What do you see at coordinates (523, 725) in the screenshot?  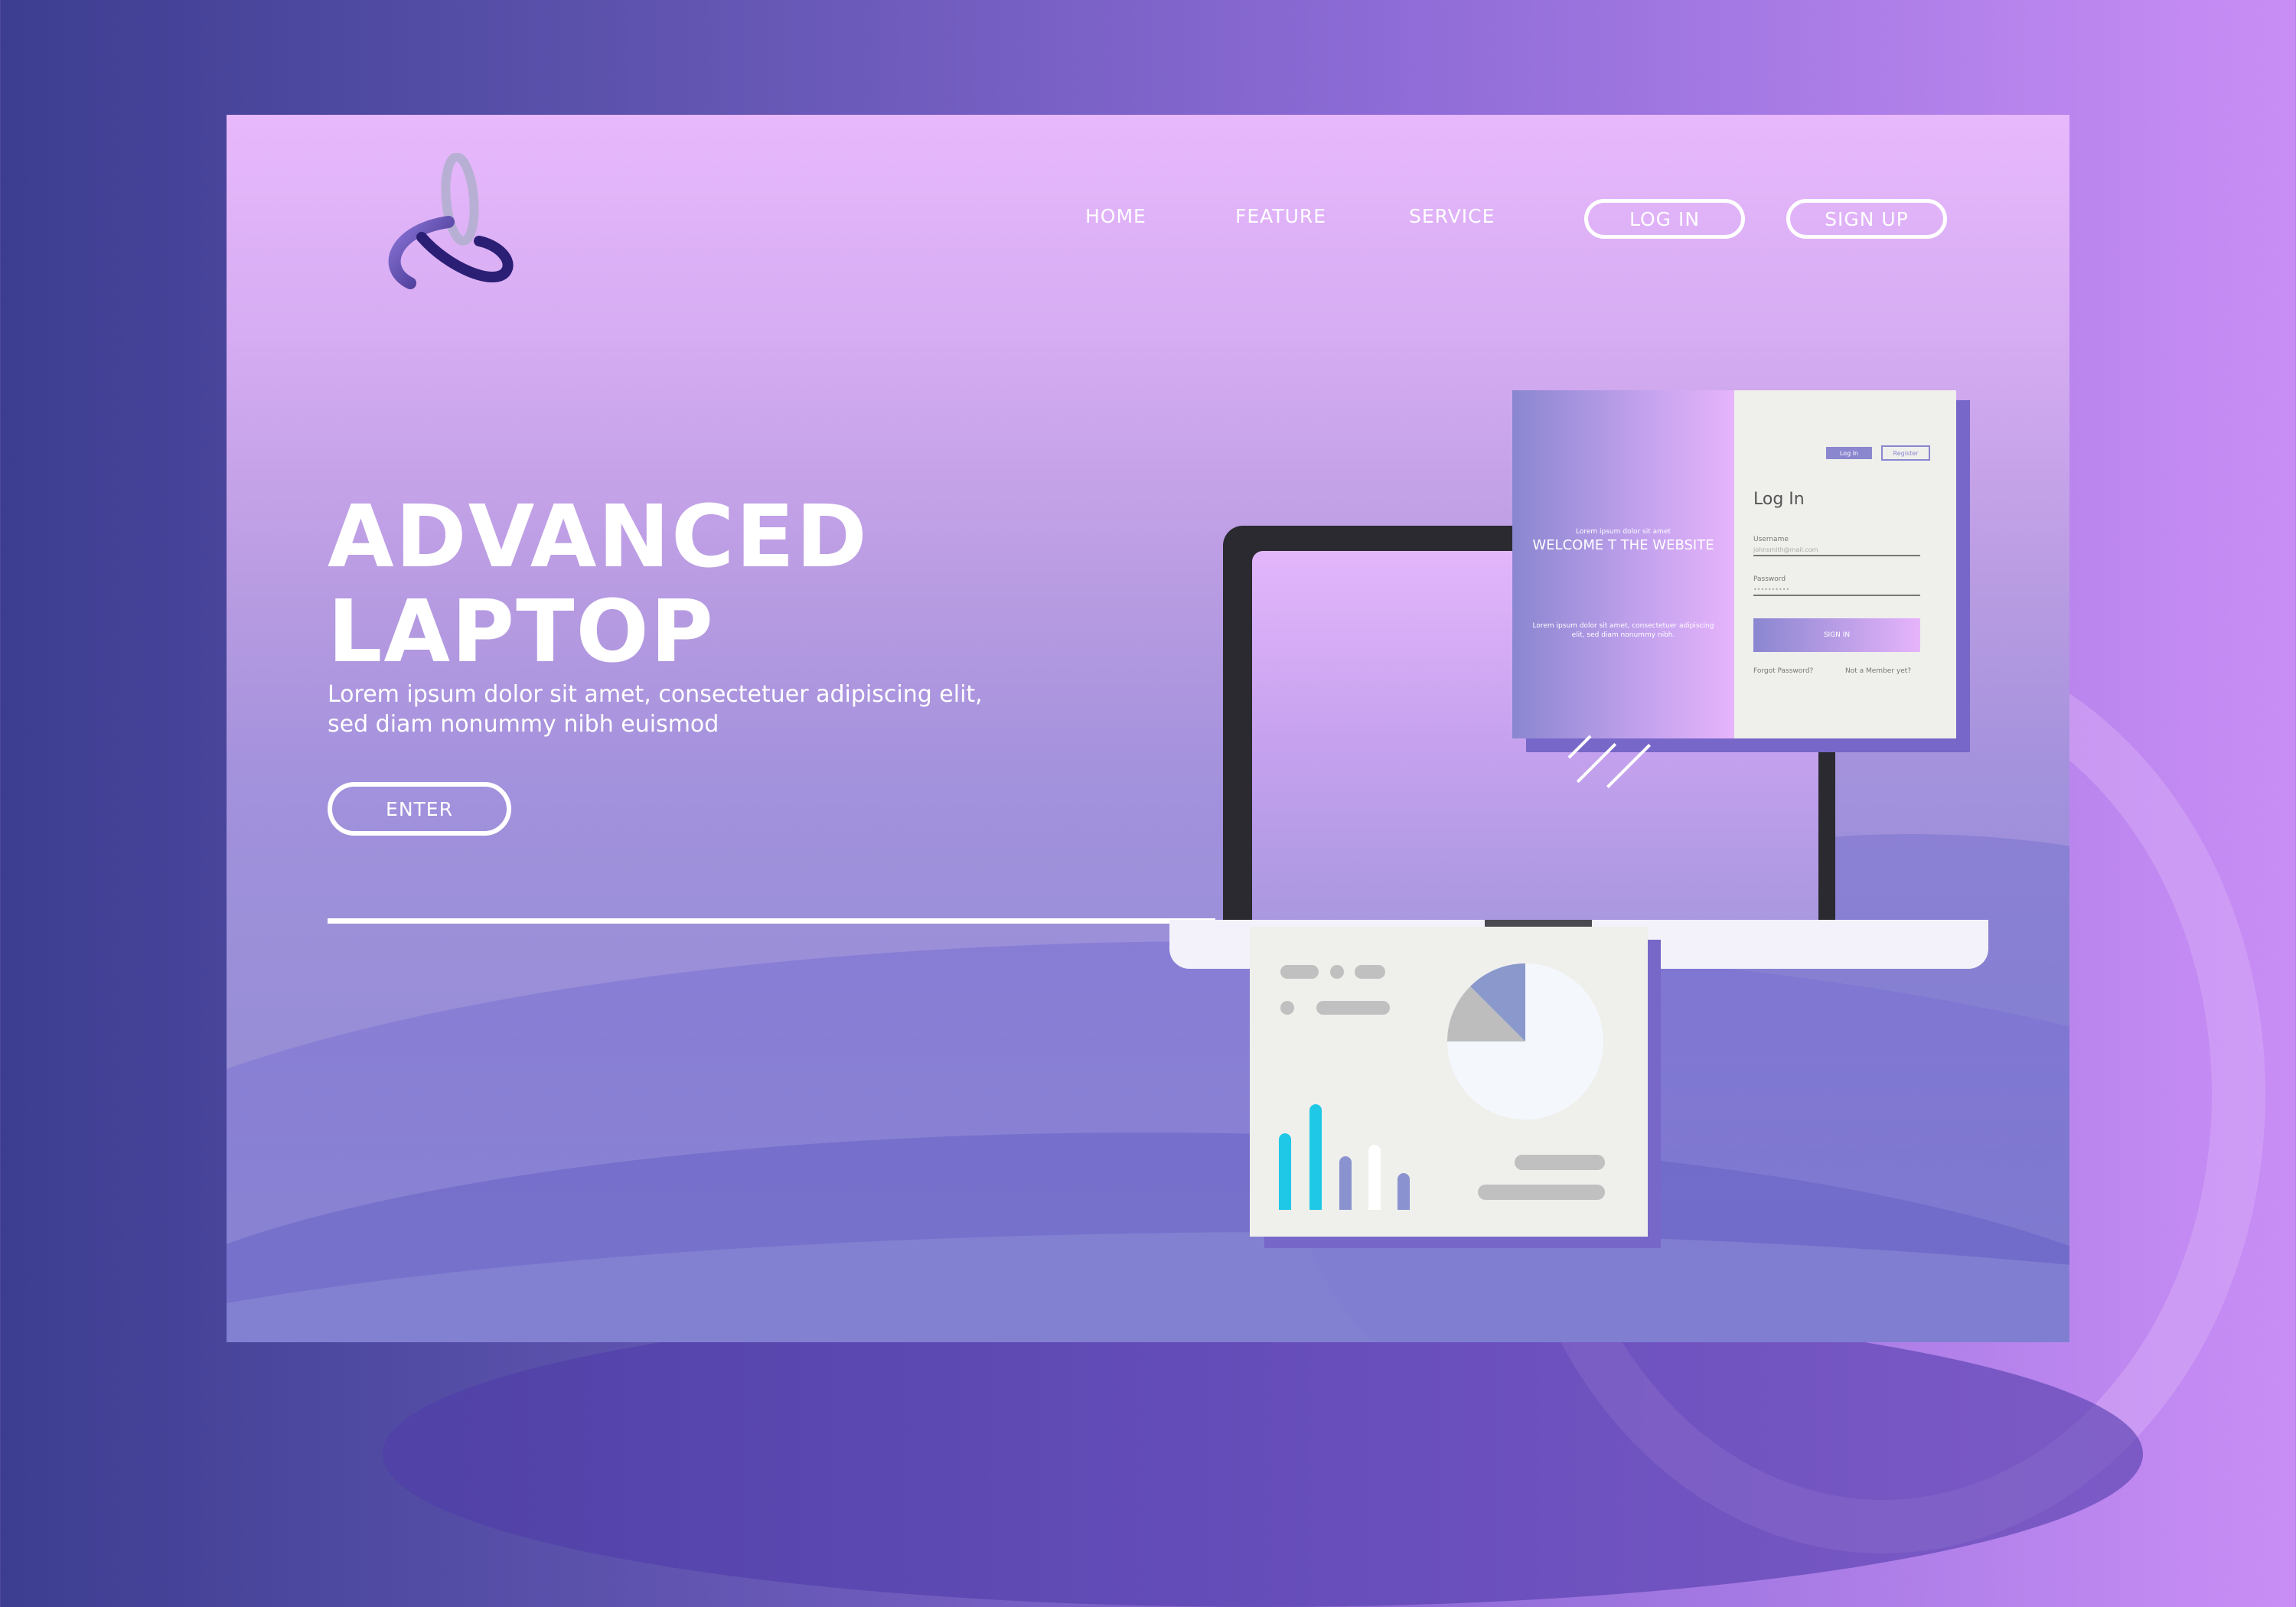 I see `hero-subtitle-line: sed diam nonummy nibh euismod` at bounding box center [523, 725].